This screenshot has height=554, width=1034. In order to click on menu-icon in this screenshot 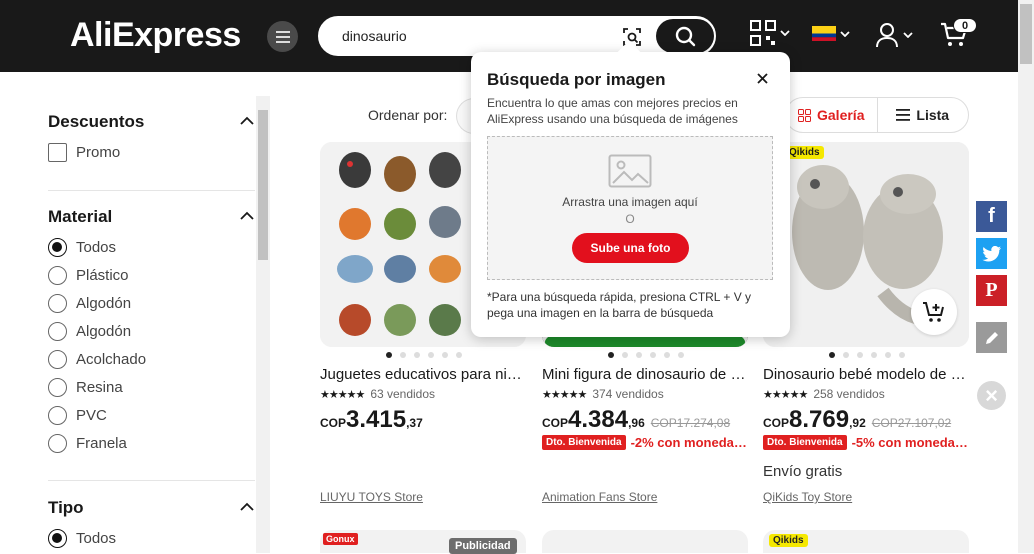, I will do `click(282, 36)`.